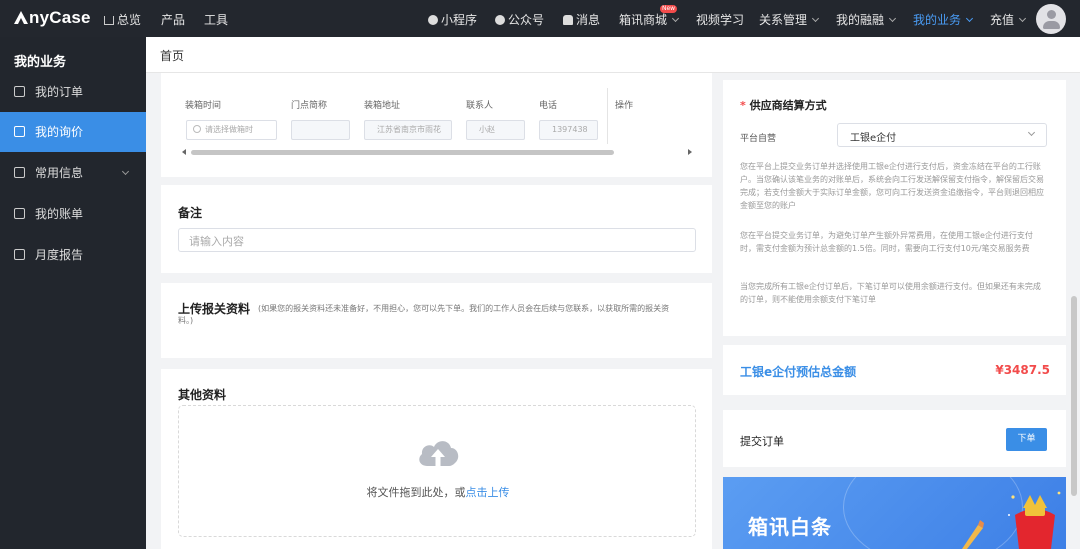 This screenshot has width=1080, height=549. What do you see at coordinates (495, 130) in the screenshot?
I see `contact-input: 小赵` at bounding box center [495, 130].